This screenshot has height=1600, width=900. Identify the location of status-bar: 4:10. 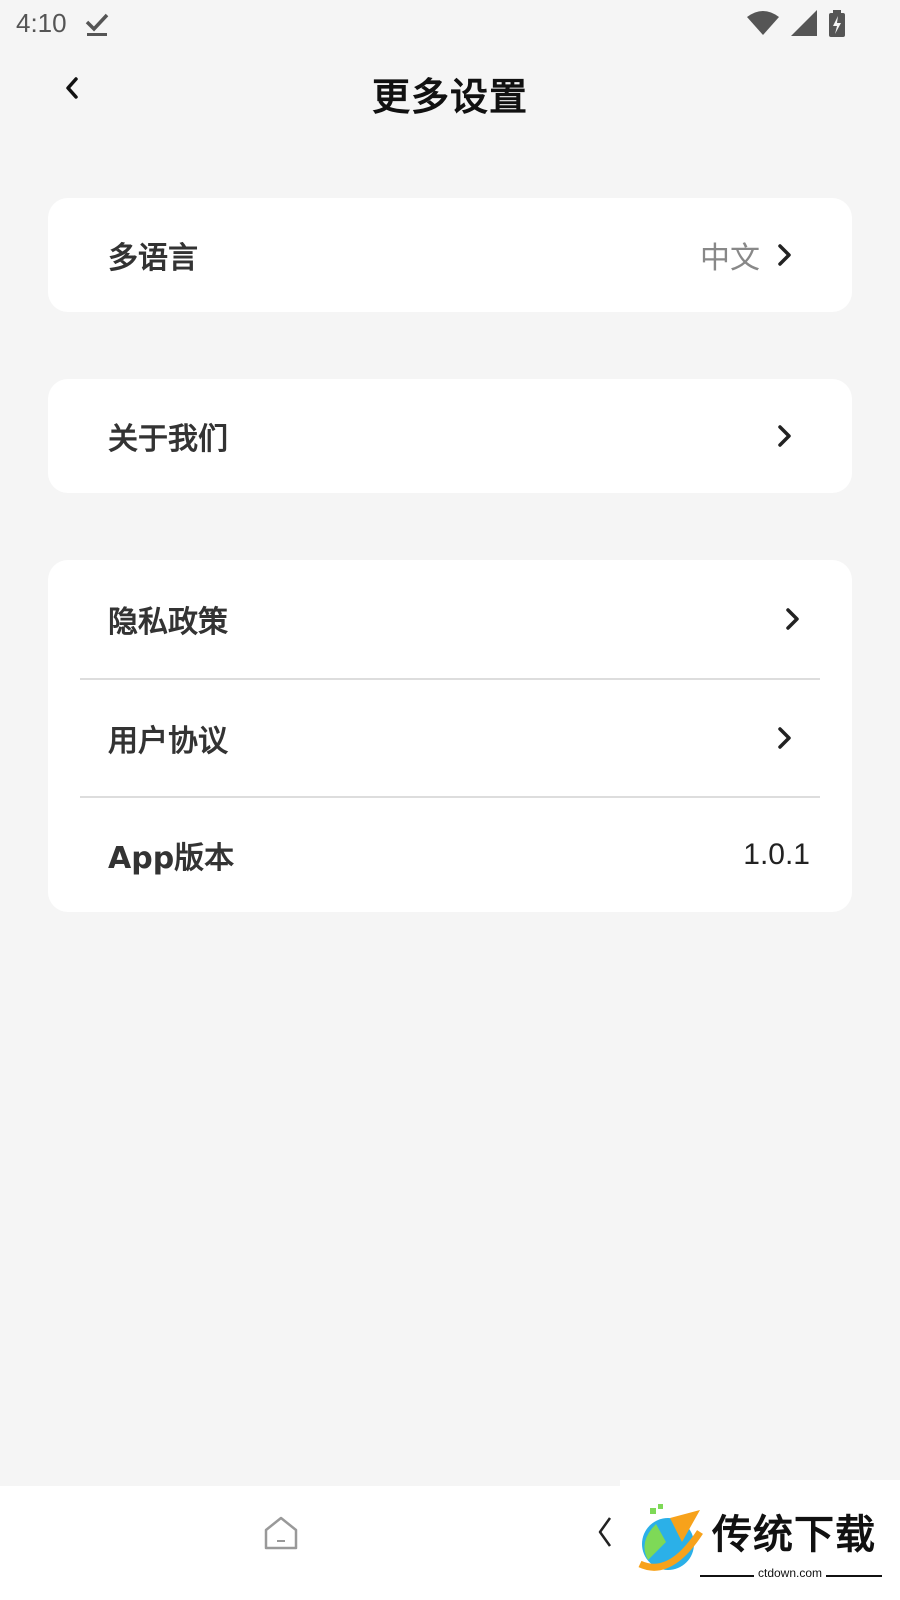
(450, 25).